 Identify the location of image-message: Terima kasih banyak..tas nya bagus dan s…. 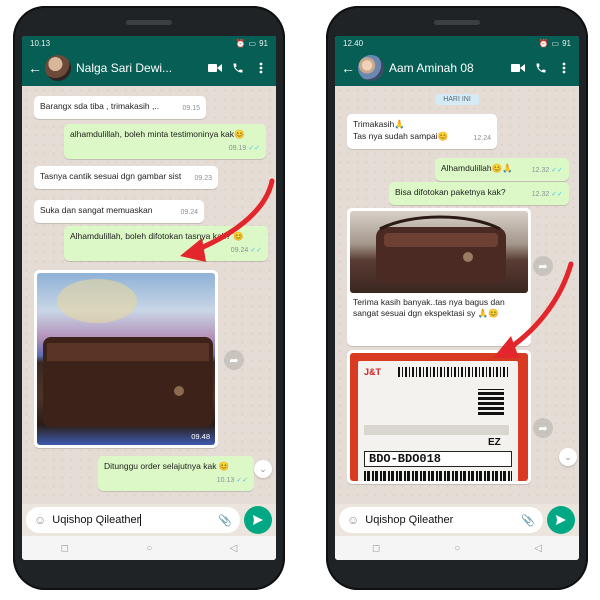
(439, 277).